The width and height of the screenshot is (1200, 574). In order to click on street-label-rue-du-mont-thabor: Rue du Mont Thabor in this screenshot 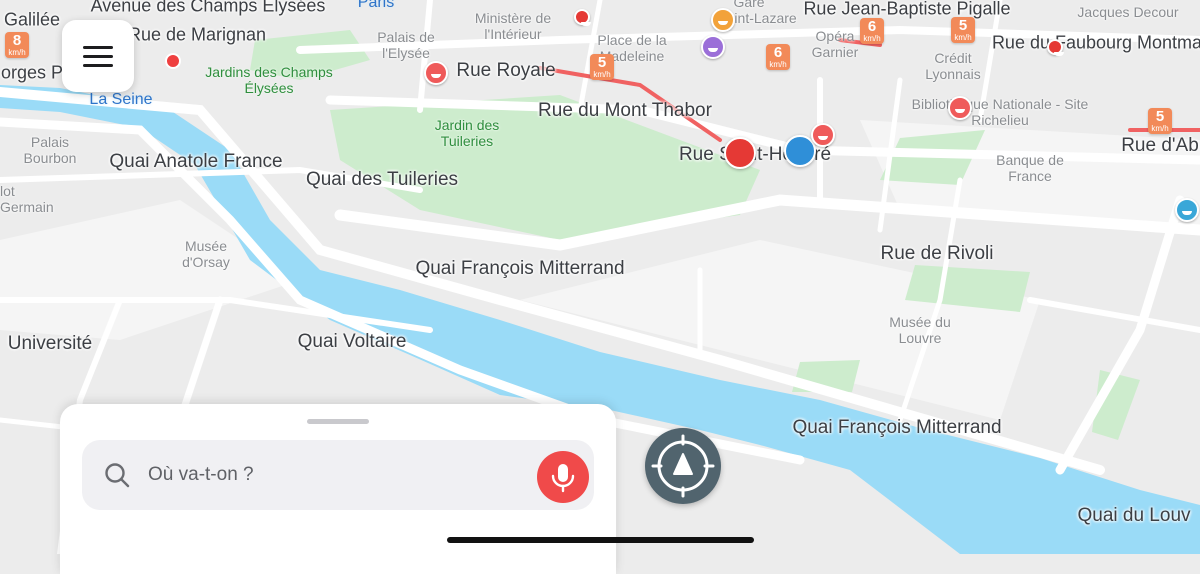, I will do `click(625, 111)`.